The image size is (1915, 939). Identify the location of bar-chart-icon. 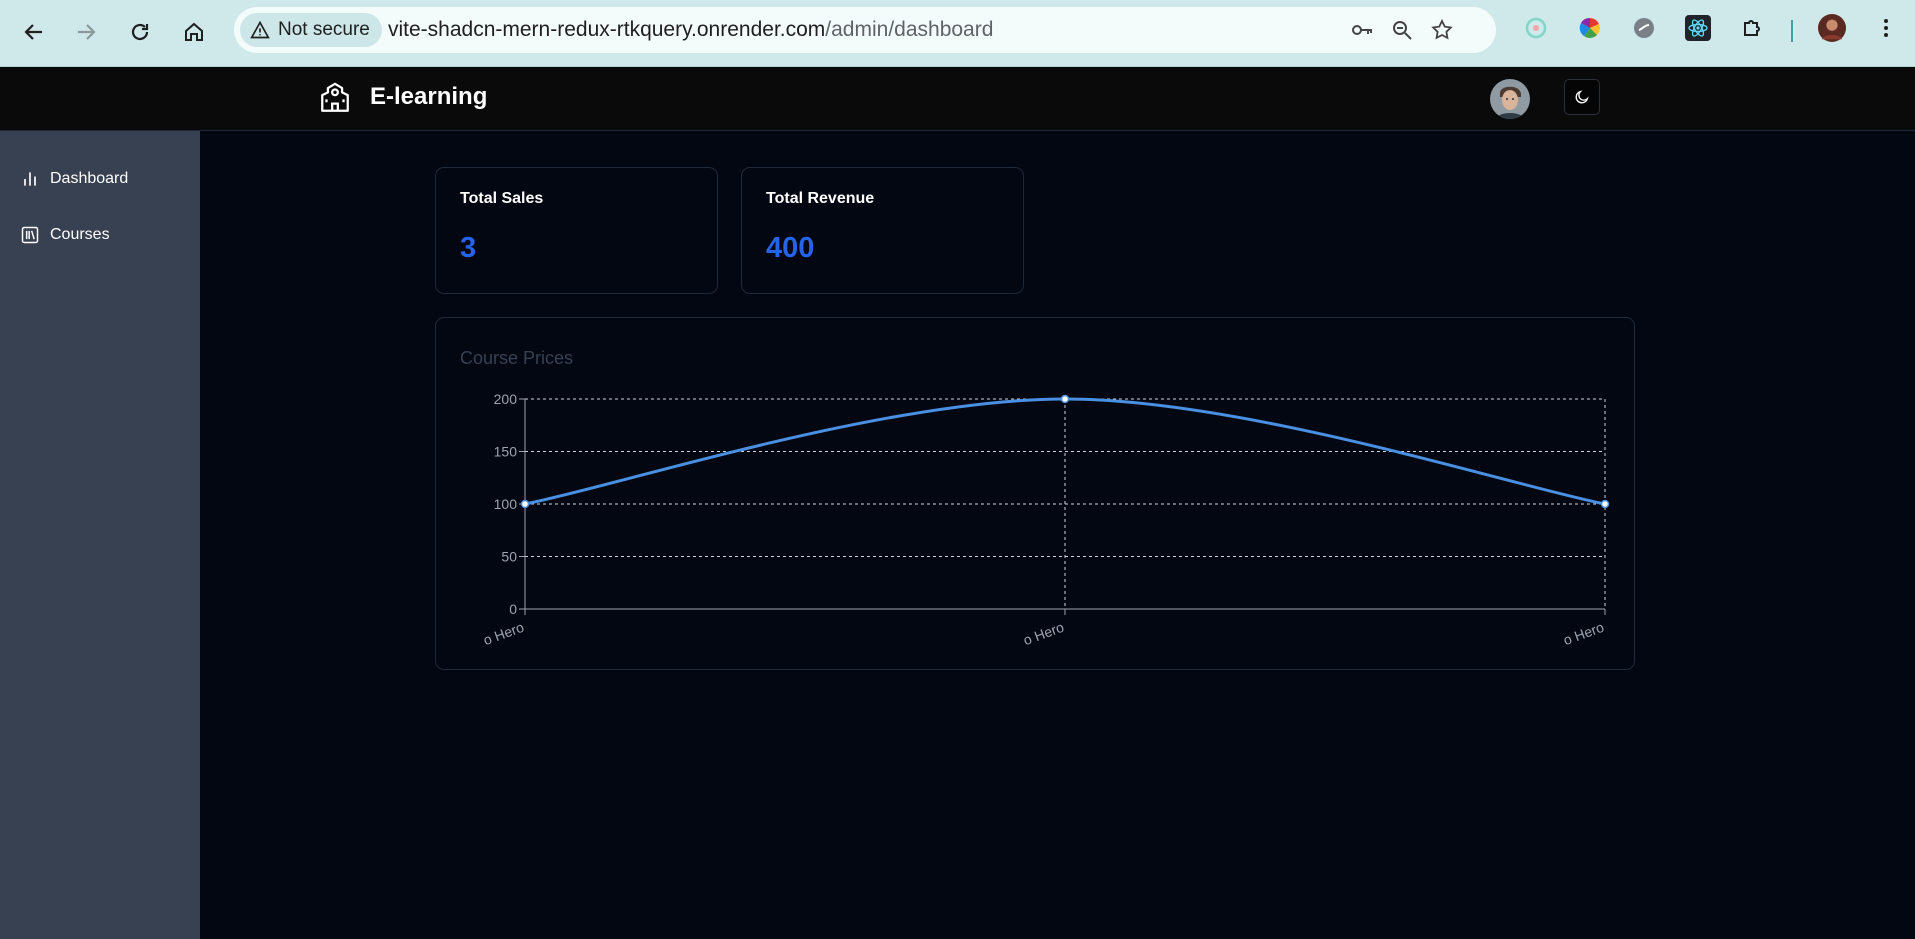
(30, 179).